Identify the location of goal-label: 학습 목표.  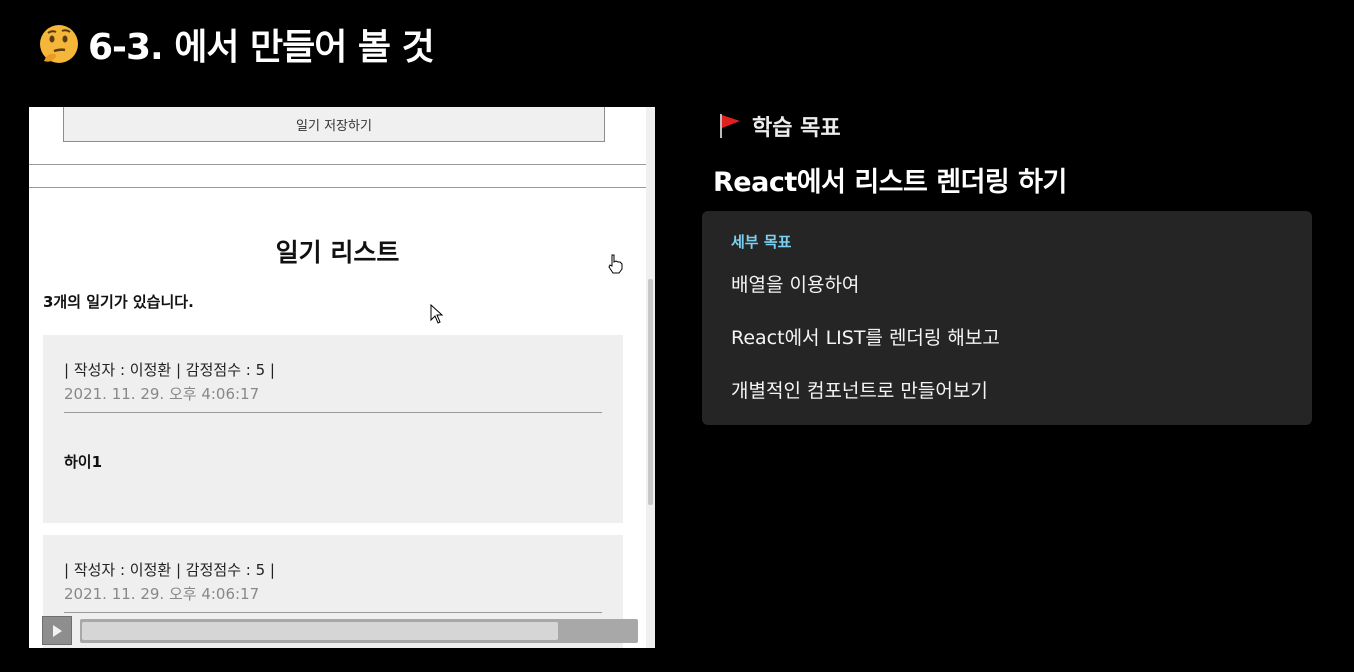
(796, 128).